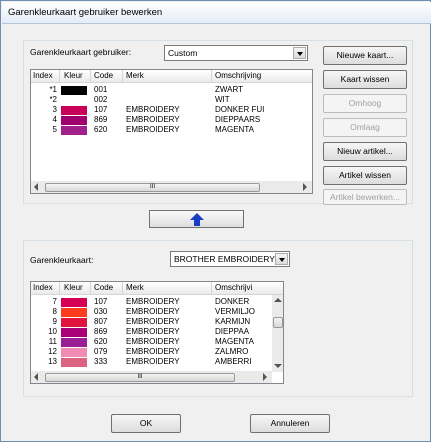  What do you see at coordinates (365, 79) in the screenshot?
I see `clear-chart-button: Kaart wissen` at bounding box center [365, 79].